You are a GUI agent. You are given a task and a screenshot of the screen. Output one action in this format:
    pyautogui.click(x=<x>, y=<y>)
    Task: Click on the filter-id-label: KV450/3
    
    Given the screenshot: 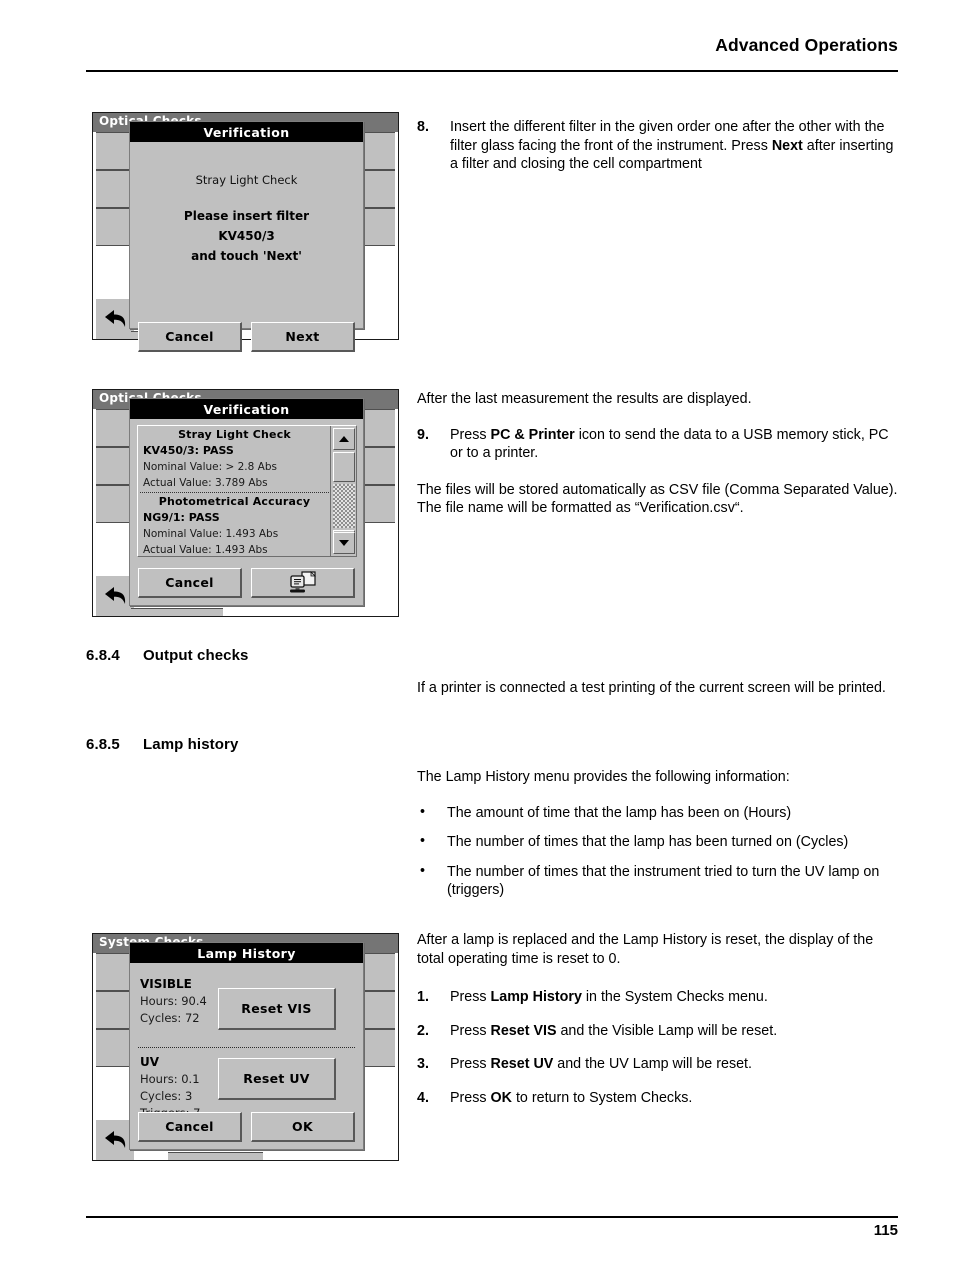 What is the action you would take?
    pyautogui.click(x=246, y=236)
    